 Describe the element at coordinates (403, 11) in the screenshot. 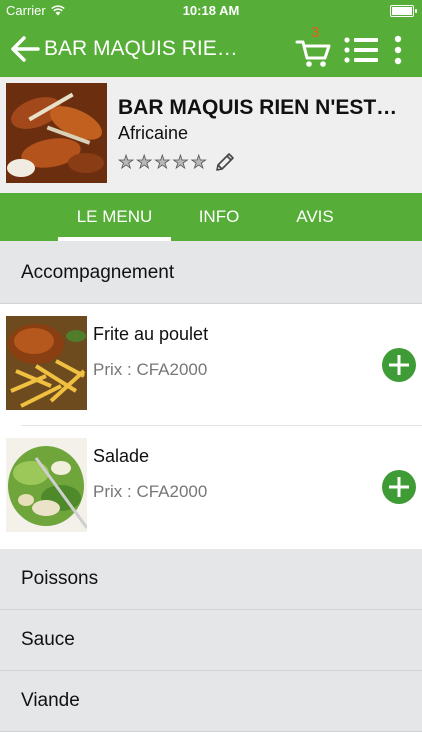

I see `battery-icon` at that location.